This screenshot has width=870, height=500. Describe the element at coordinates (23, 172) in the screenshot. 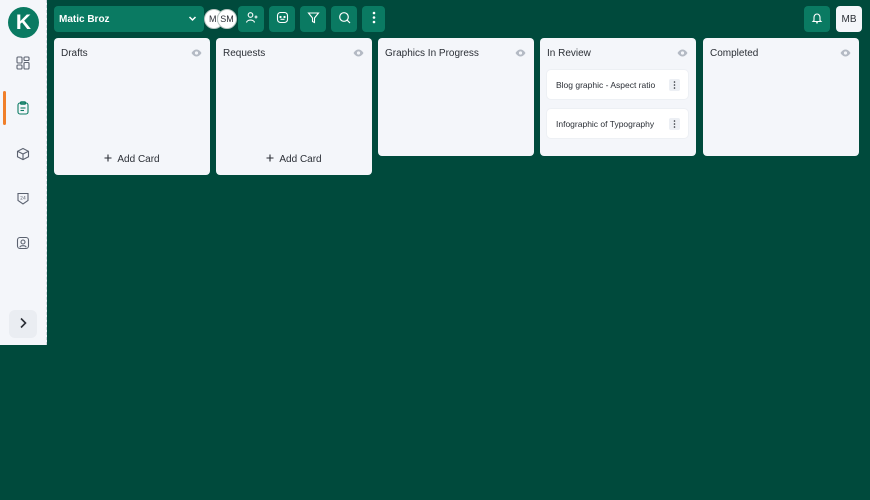

I see `sidebar: K 24` at that location.